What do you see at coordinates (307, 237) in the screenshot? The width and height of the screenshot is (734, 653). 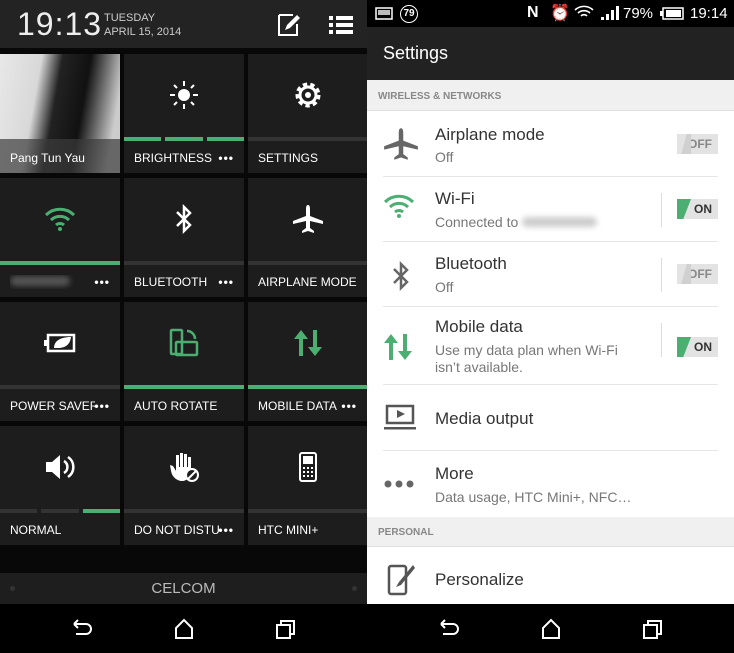 I see `tile-airplane-mode: AIRPLANE MODE` at bounding box center [307, 237].